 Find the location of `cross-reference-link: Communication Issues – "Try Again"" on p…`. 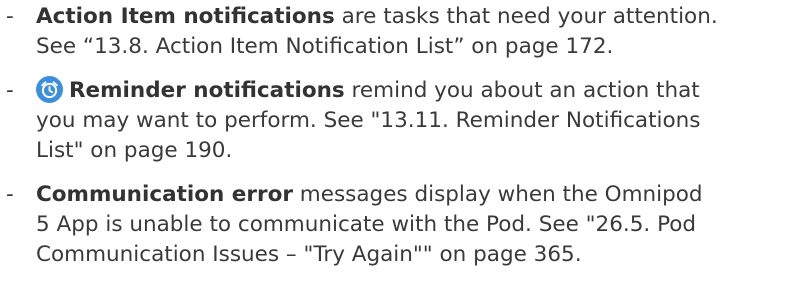

cross-reference-link: Communication Issues – "Try Again"" on p… is located at coordinates (416, 255).